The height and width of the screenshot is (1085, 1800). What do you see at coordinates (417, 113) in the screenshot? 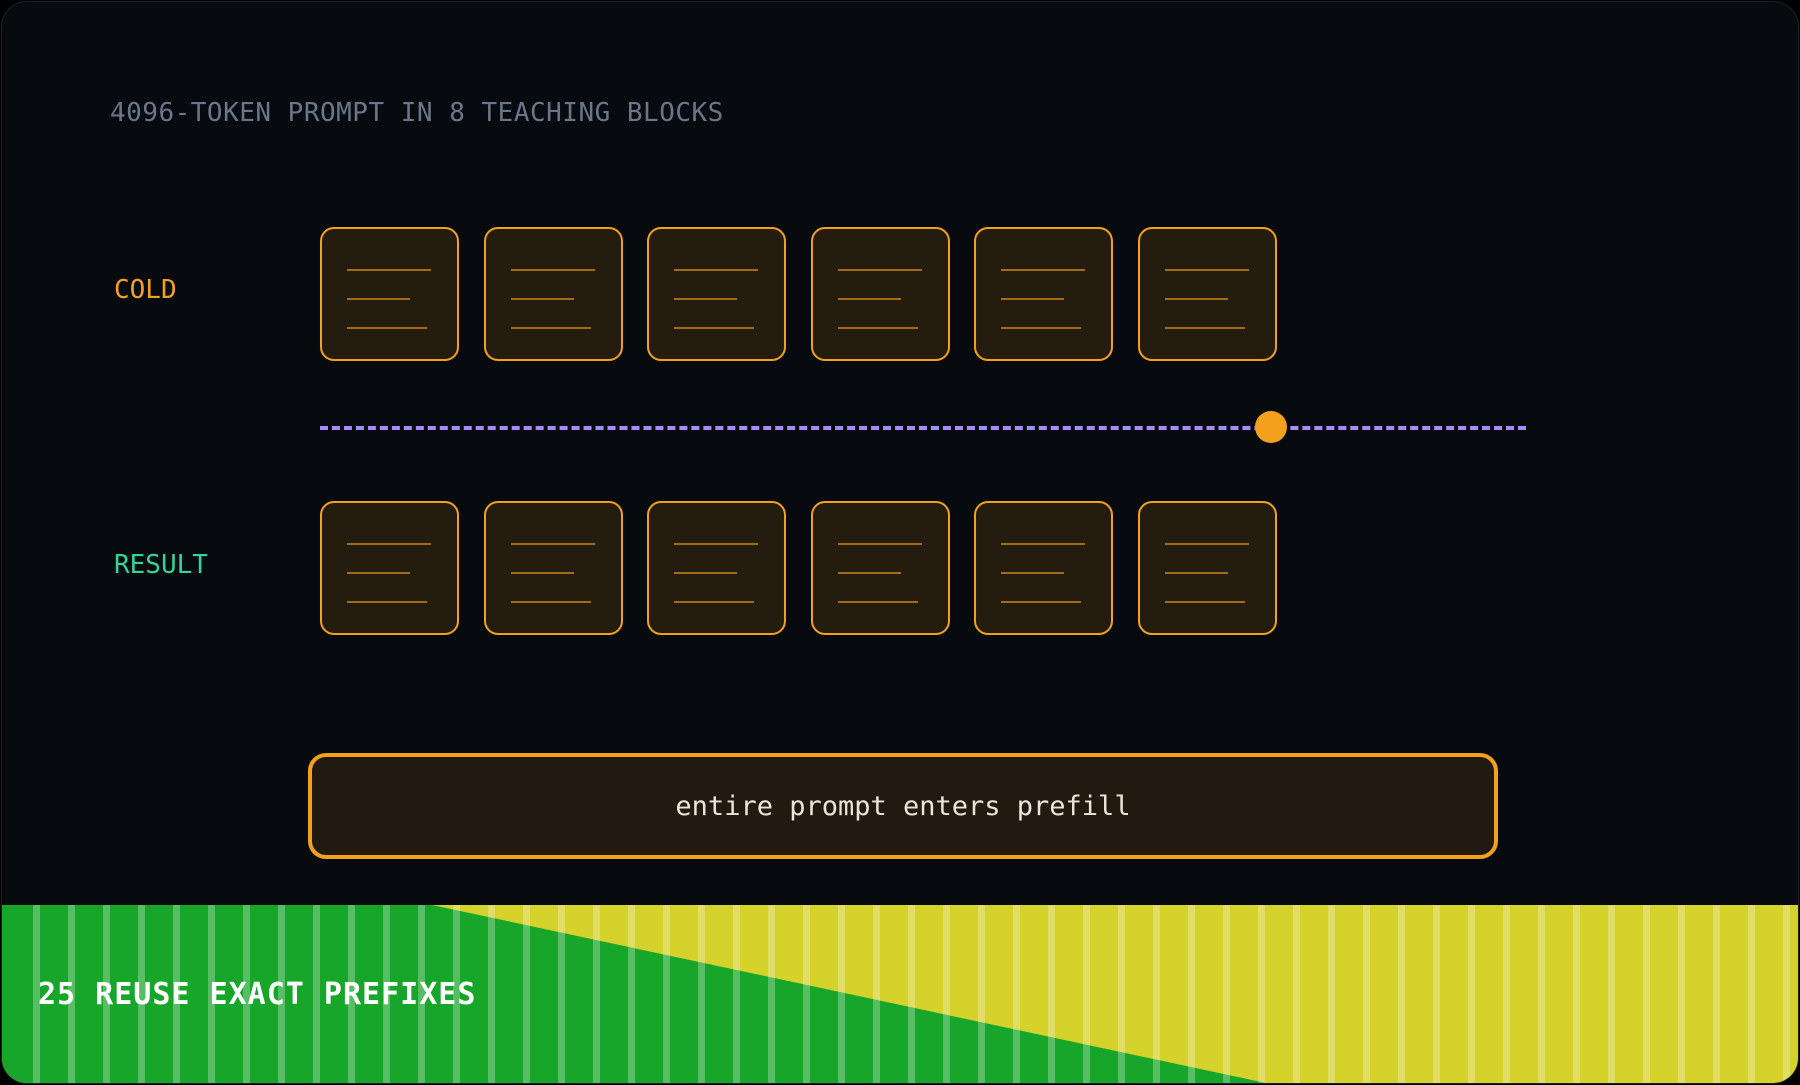
I see `page-title: 4096-TOKEN PROMPT IN 8 TEACHING BLOCKS` at bounding box center [417, 113].